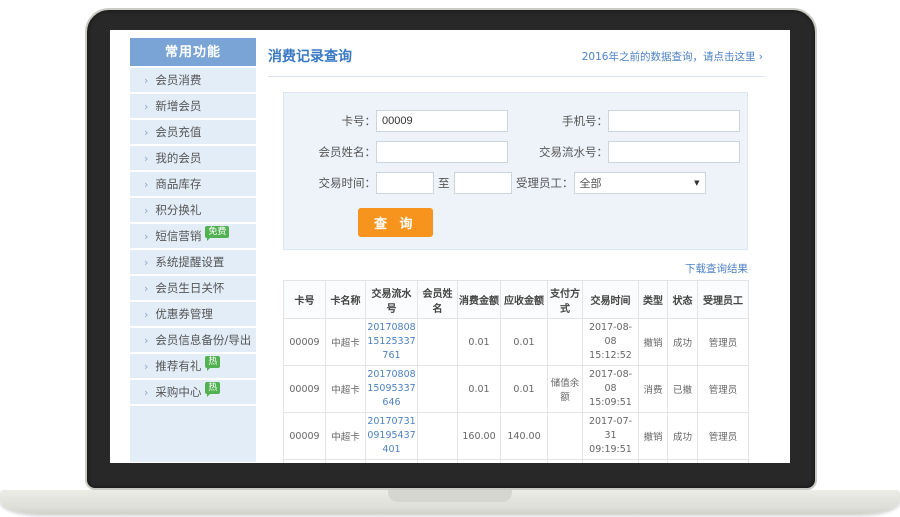 The width and height of the screenshot is (900, 517). Describe the element at coordinates (193, 184) in the screenshot. I see `sidebar-item-product-stock: › 商品库存` at that location.